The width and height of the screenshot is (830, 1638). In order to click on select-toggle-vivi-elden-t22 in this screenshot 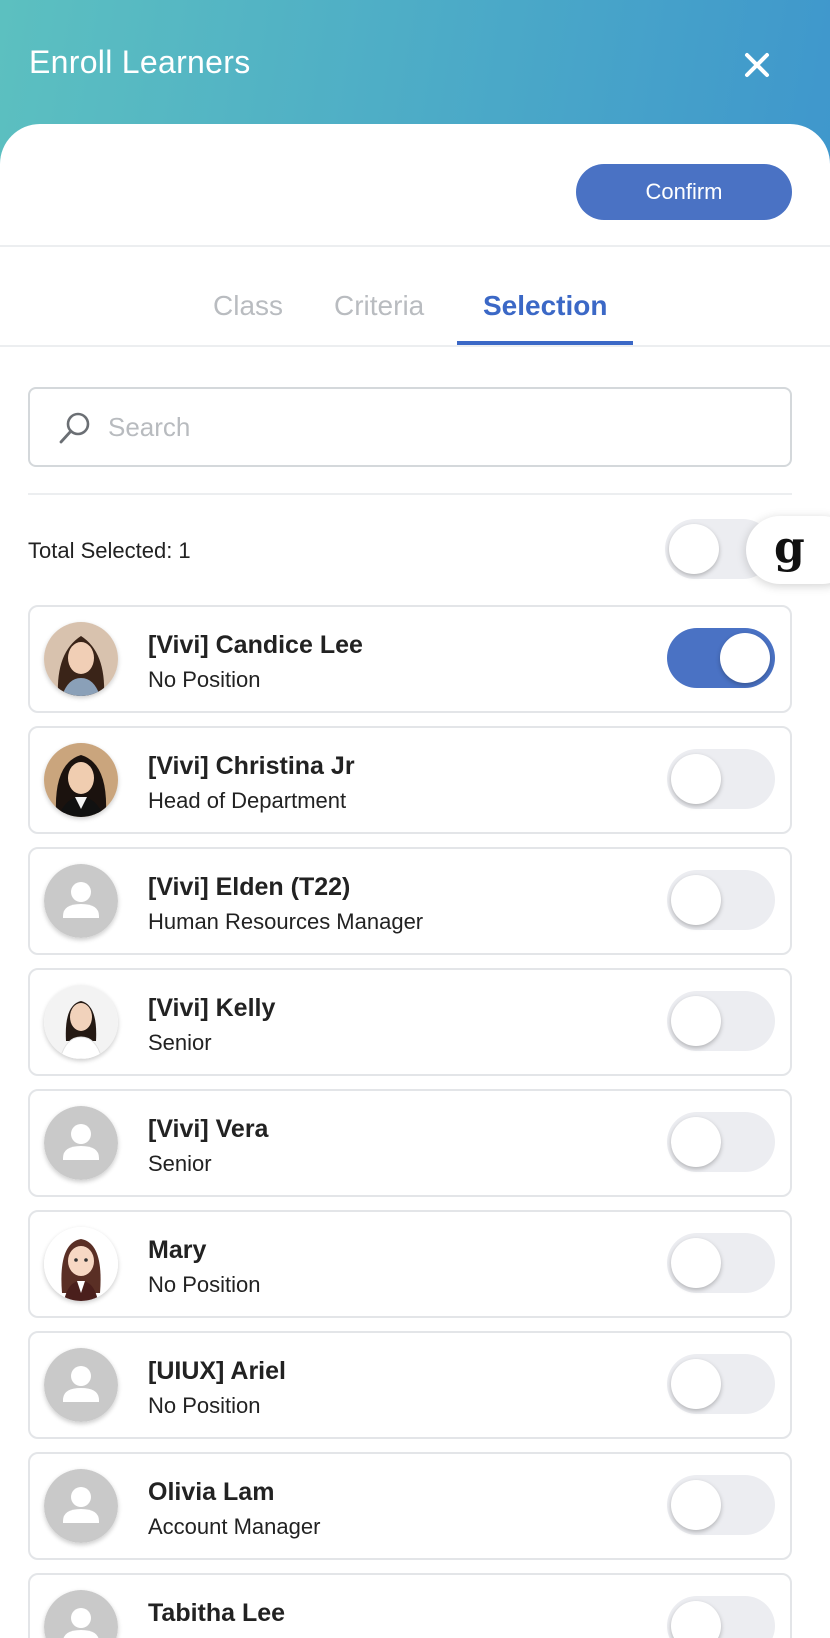, I will do `click(721, 900)`.